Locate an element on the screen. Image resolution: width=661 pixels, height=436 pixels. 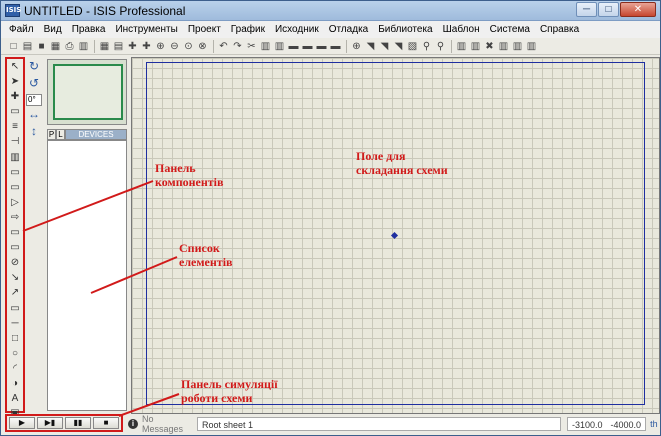
component-tool-icon: ◜ is located at coordinates (15, 368).